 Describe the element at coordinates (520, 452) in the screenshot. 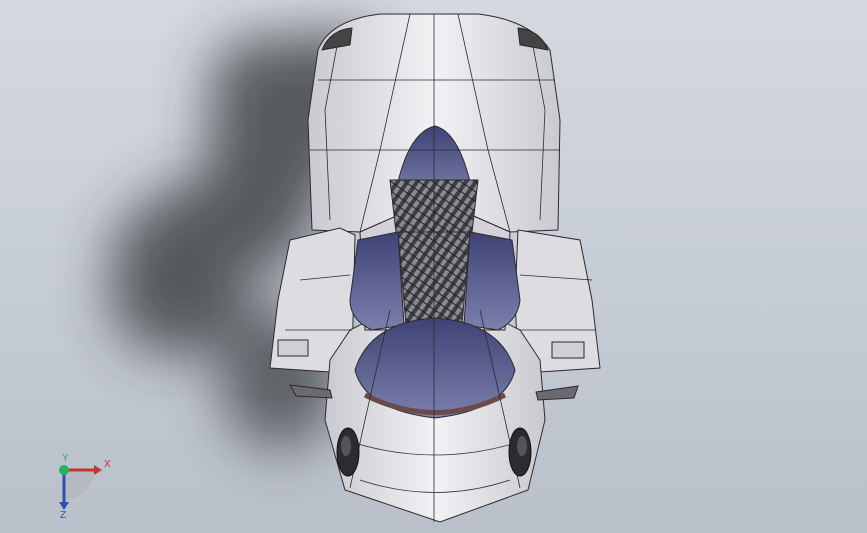

I see `right-headlight` at that location.